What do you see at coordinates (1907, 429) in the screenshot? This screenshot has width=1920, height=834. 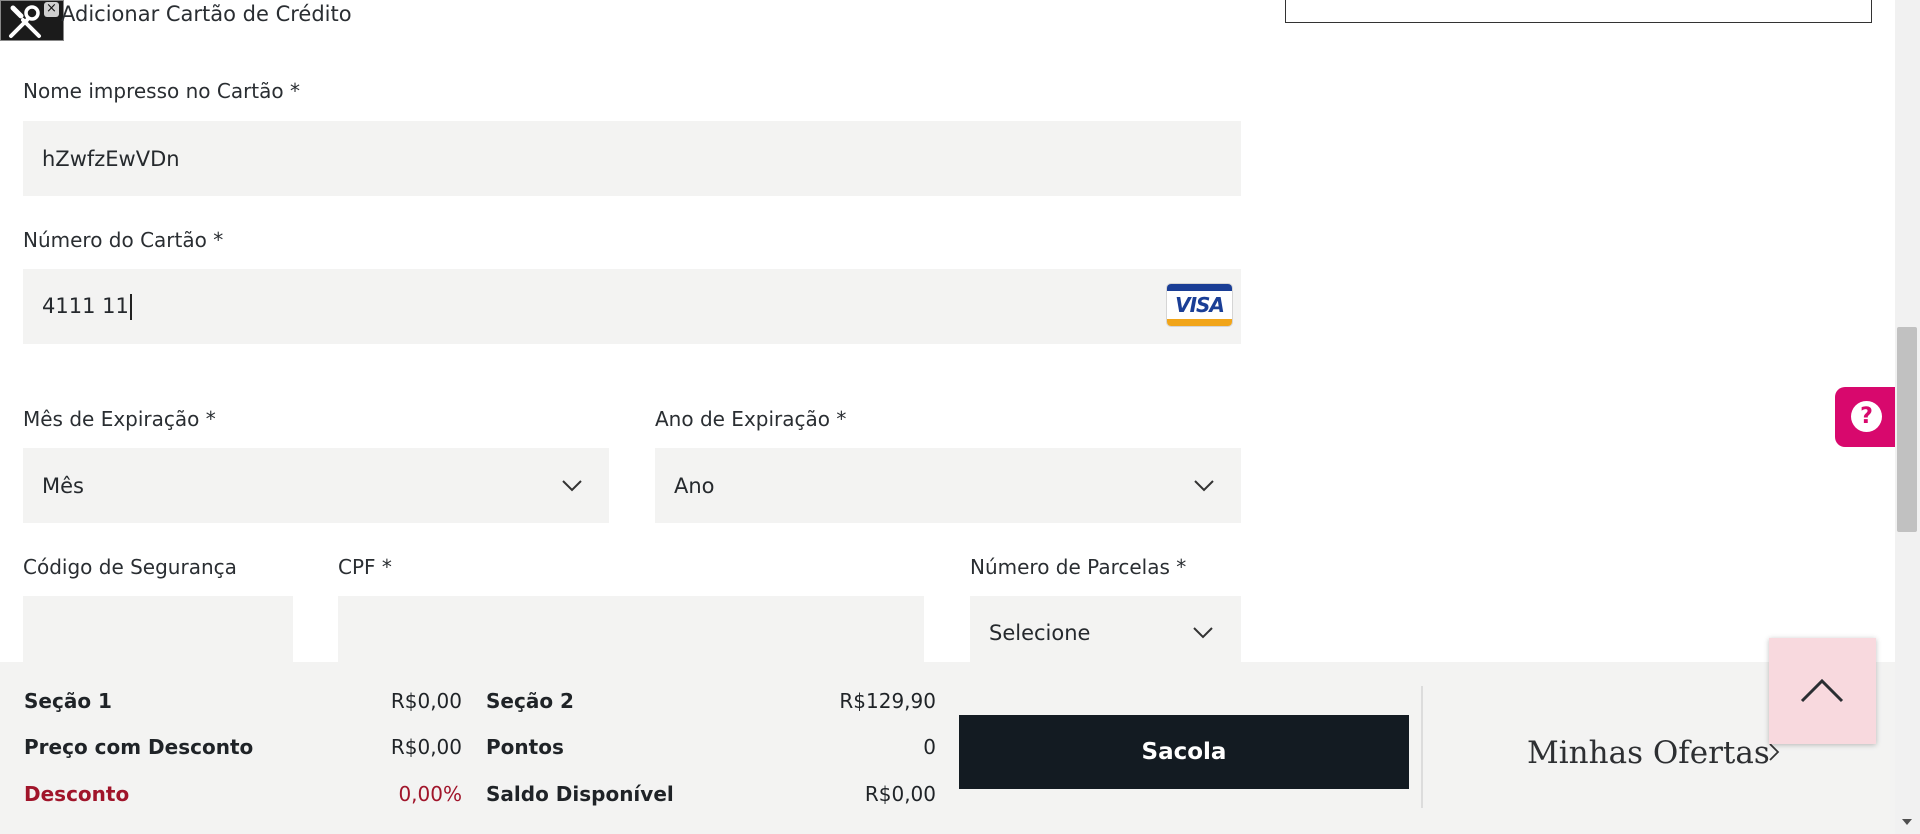 I see `scrollbar-thumb` at bounding box center [1907, 429].